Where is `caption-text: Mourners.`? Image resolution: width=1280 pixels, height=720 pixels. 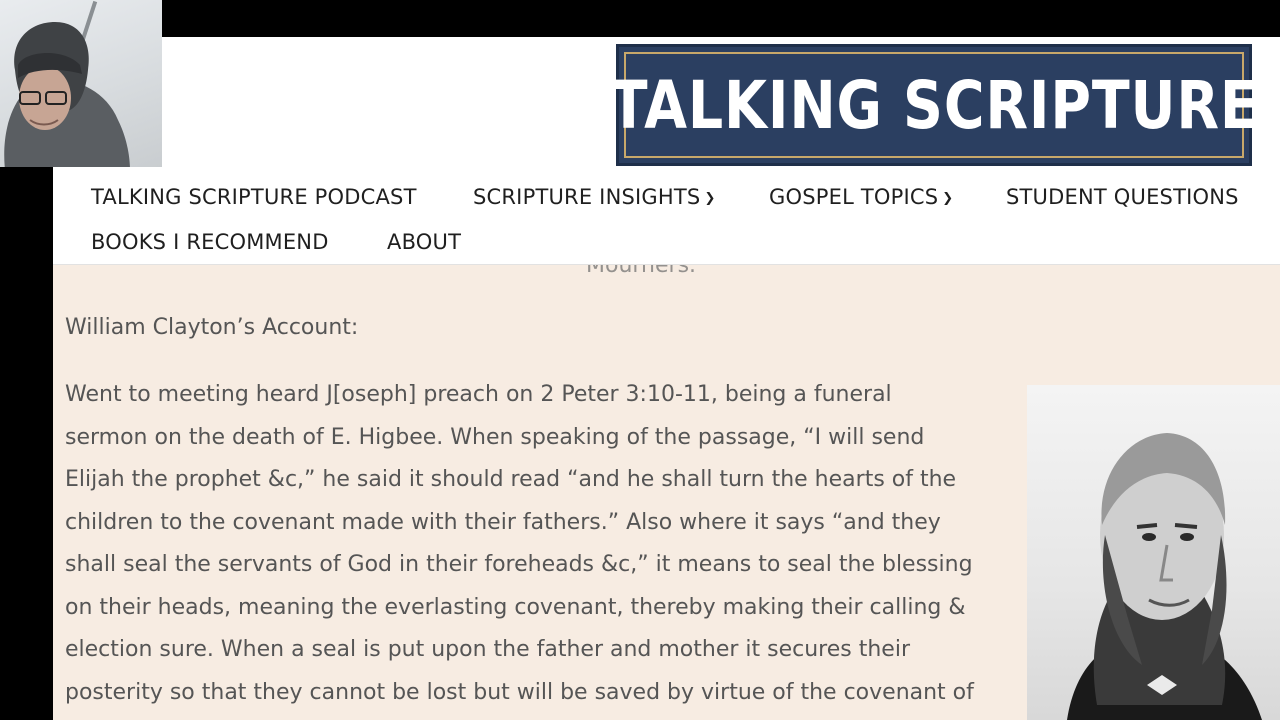 caption-text: Mourners. is located at coordinates (641, 271).